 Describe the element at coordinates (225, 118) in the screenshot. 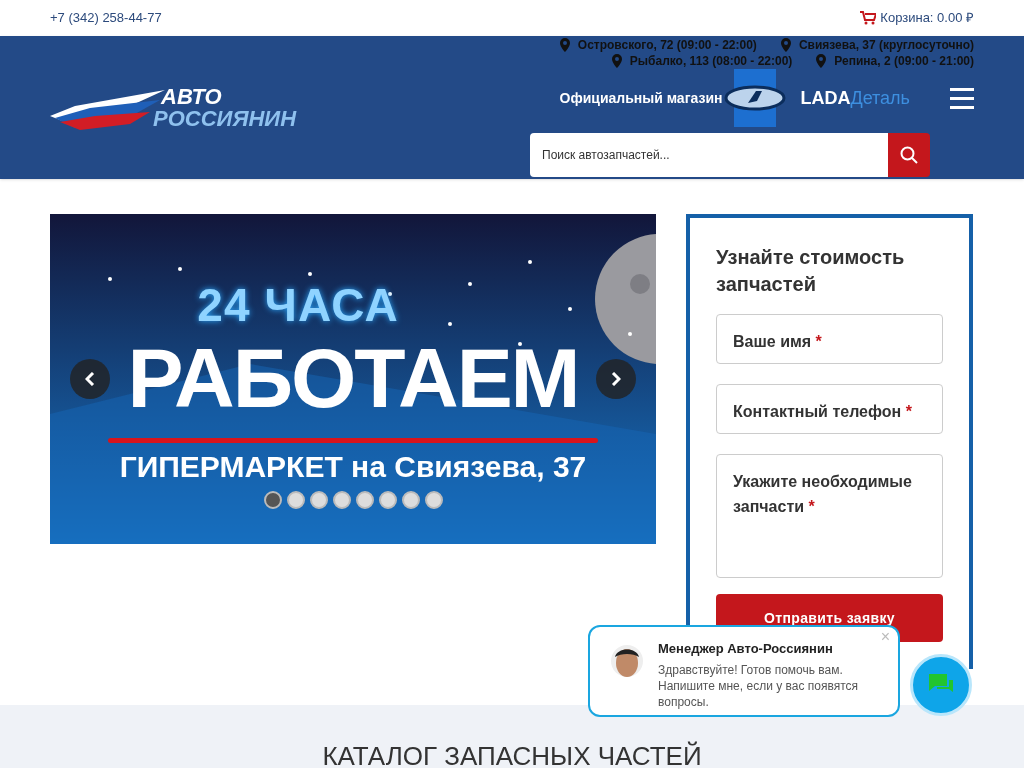

I see `logo-text: РОССИЯНИН` at that location.